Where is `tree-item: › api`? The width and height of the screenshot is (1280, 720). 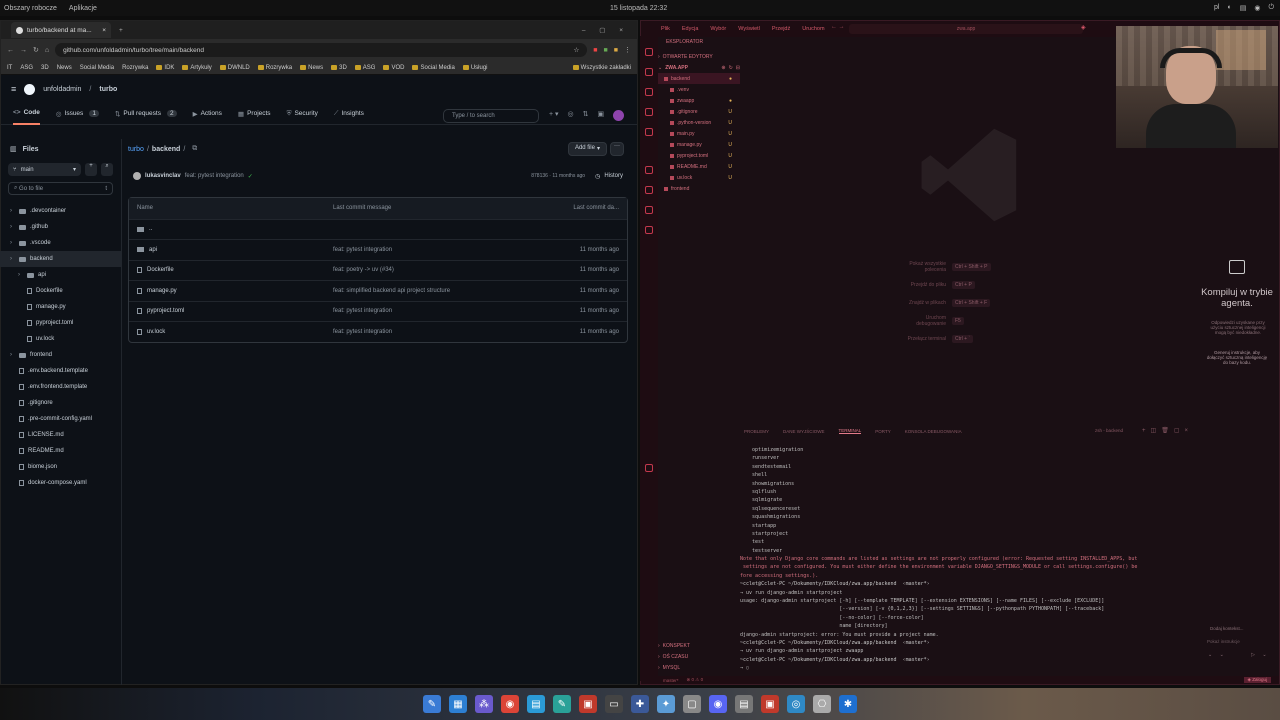 tree-item: › api is located at coordinates (60, 275).